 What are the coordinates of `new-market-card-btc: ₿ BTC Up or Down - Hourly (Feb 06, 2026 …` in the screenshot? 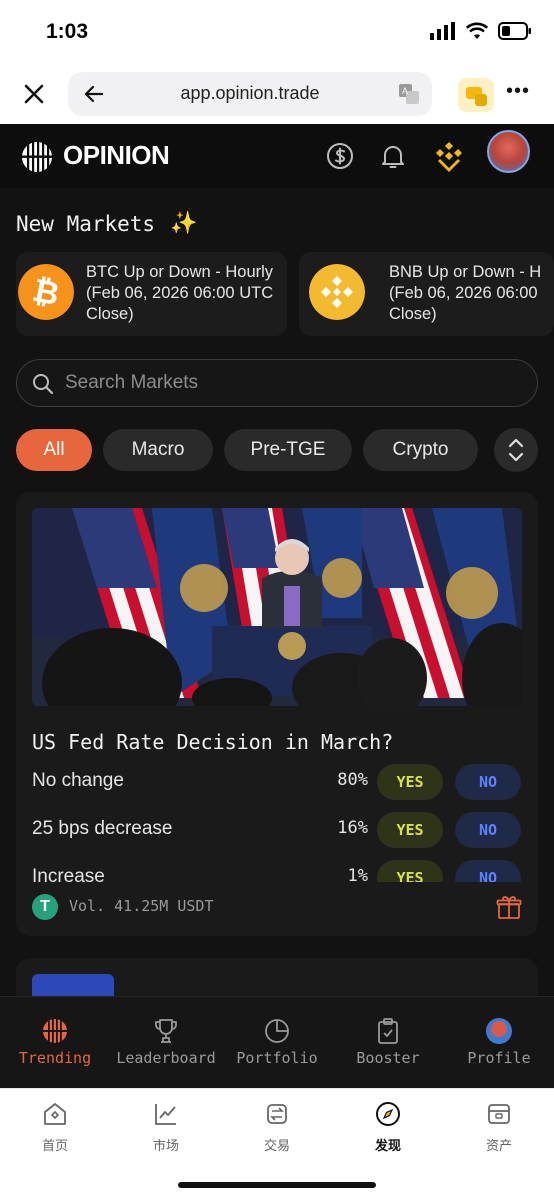 It's located at (151, 294).